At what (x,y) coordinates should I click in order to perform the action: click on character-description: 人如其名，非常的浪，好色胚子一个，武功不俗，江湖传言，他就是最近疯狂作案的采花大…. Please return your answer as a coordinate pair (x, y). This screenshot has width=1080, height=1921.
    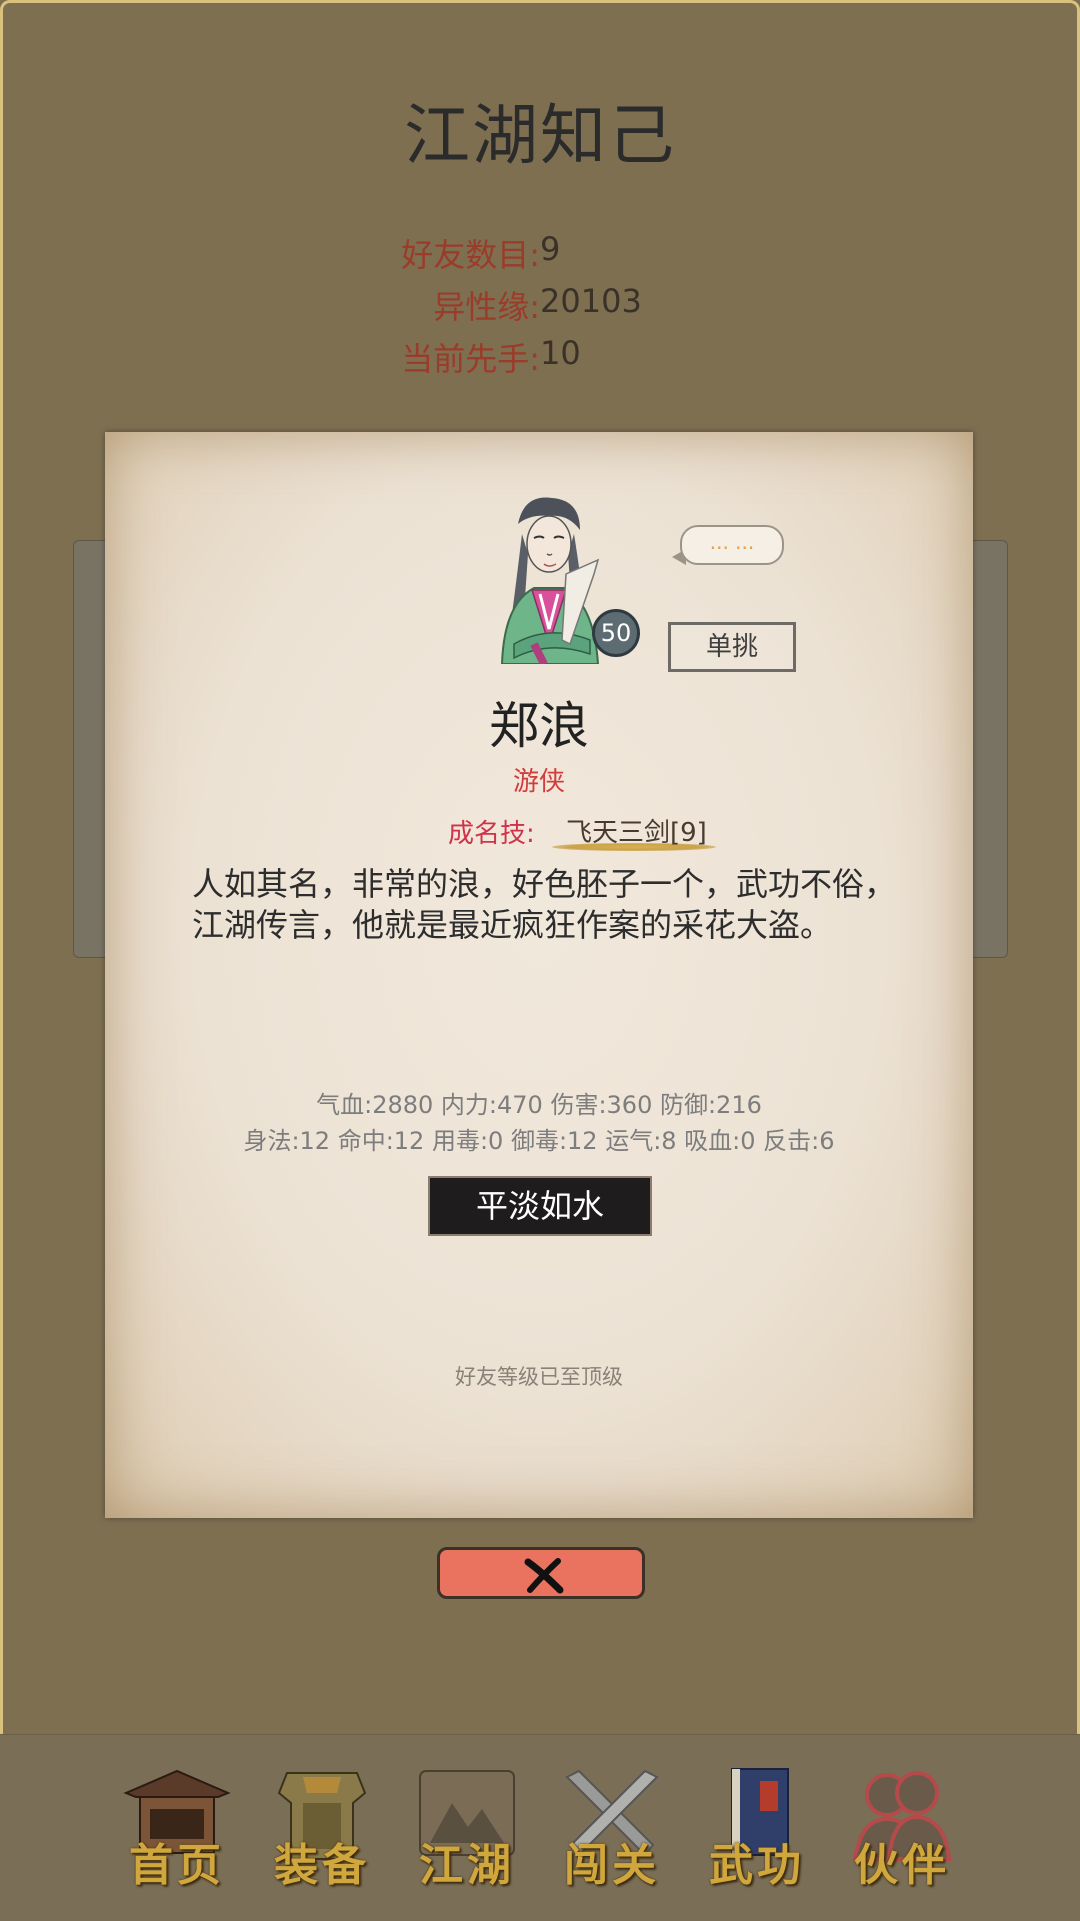
    Looking at the image, I should click on (544, 904).